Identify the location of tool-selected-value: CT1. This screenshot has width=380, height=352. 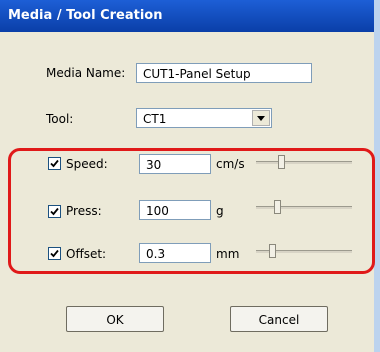
(155, 119).